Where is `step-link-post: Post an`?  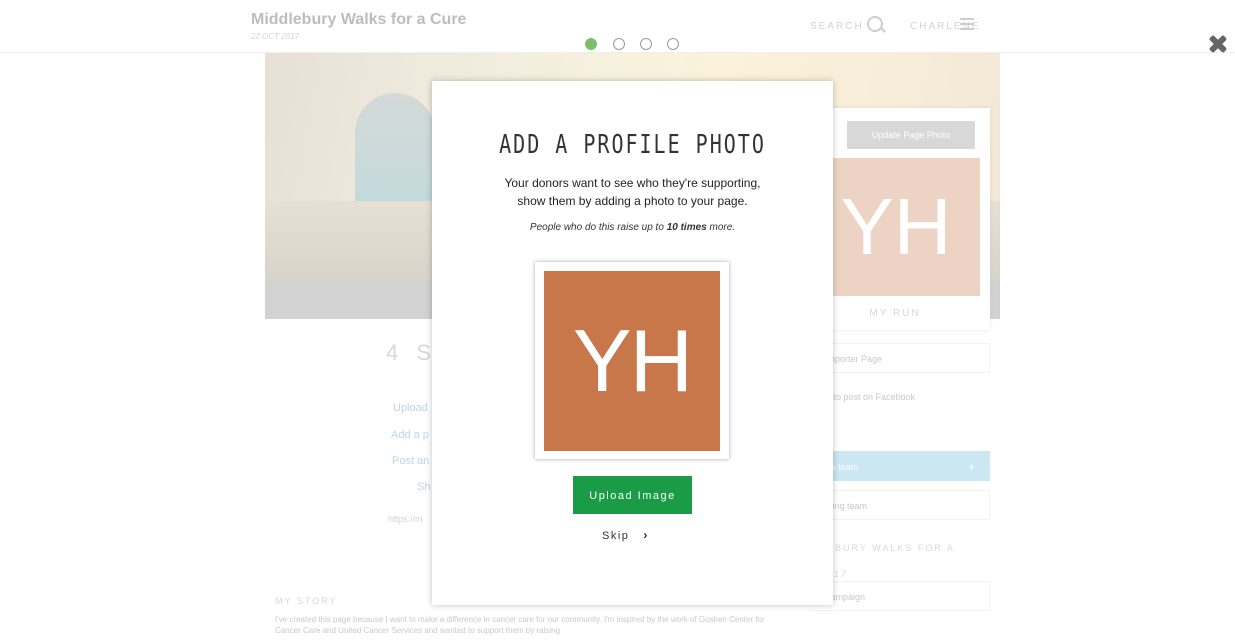 step-link-post: Post an is located at coordinates (410, 461).